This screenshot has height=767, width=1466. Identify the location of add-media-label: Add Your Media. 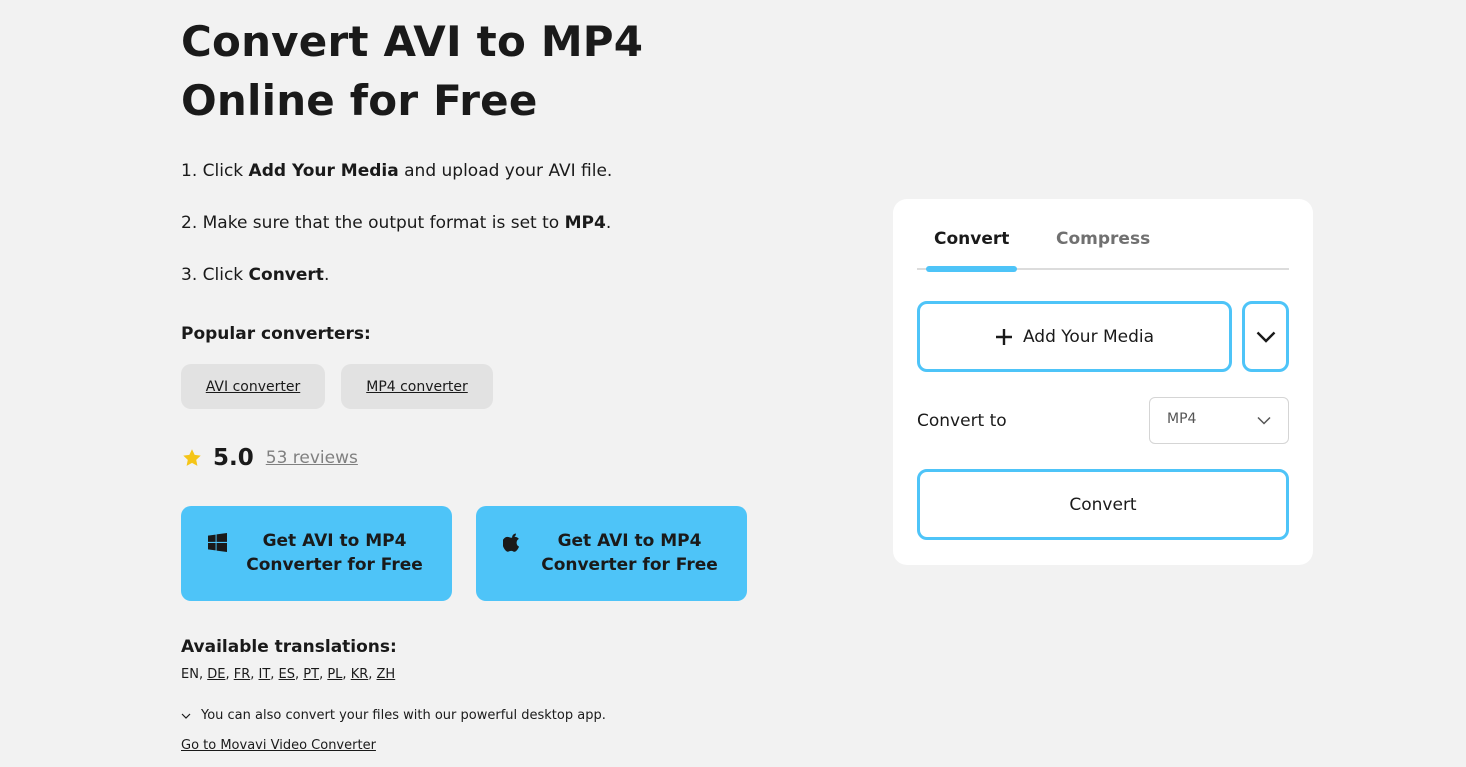
(1088, 336).